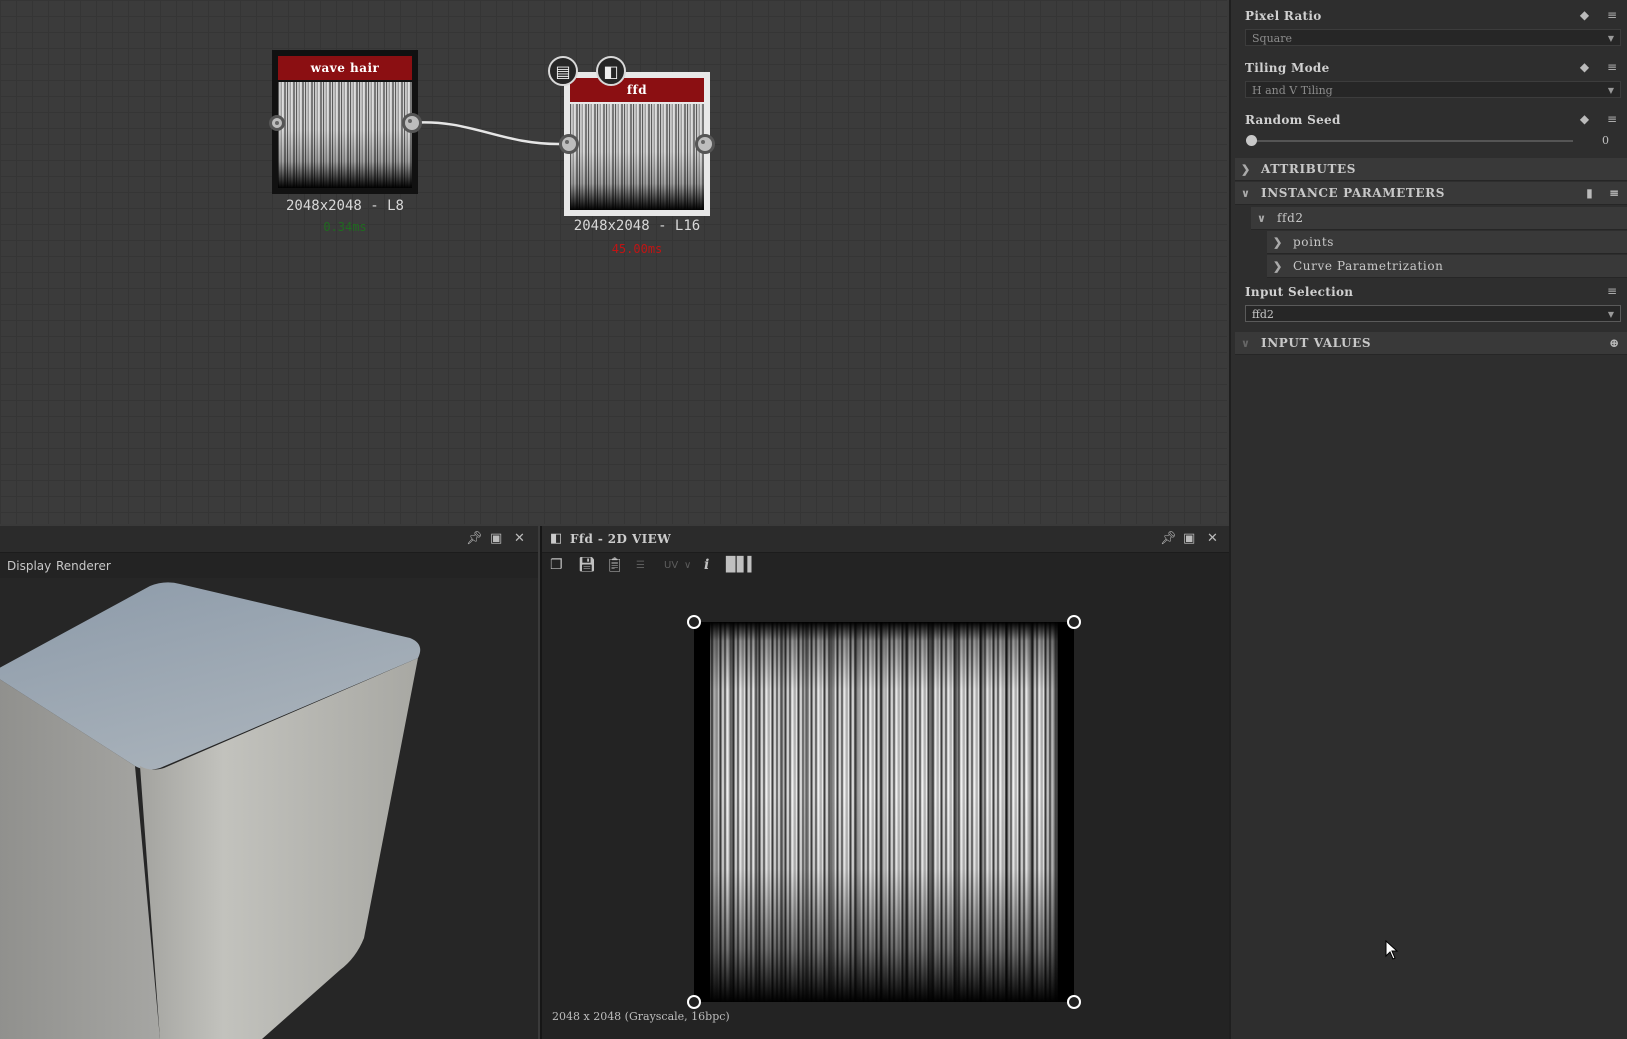  Describe the element at coordinates (706, 565) in the screenshot. I see `info-icon: i` at that location.